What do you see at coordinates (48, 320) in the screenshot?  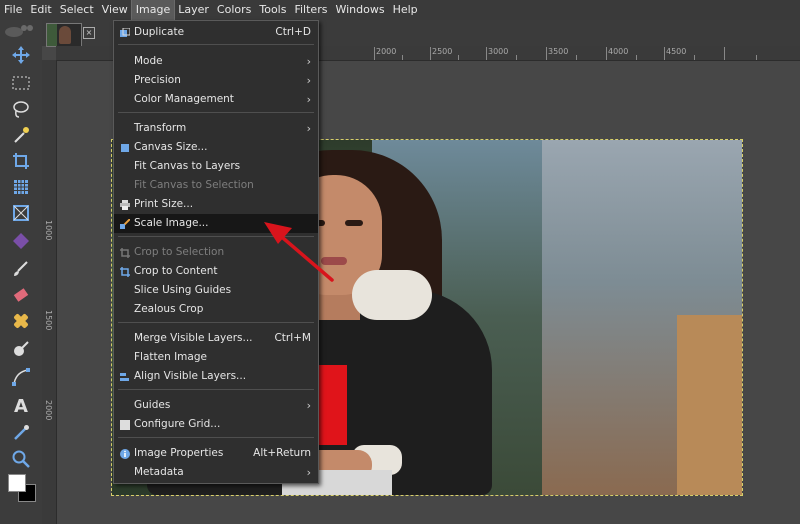 I see `ruler-label: 1500` at bounding box center [48, 320].